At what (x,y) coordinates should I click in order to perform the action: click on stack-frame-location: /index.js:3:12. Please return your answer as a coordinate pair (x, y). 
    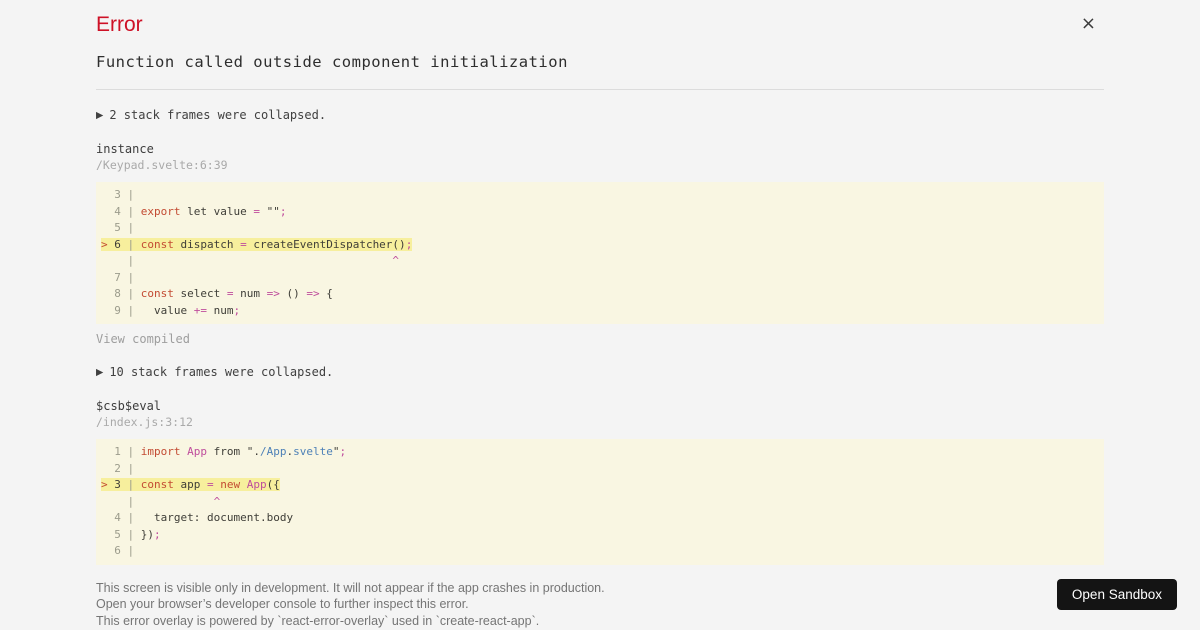
    Looking at the image, I should click on (144, 422).